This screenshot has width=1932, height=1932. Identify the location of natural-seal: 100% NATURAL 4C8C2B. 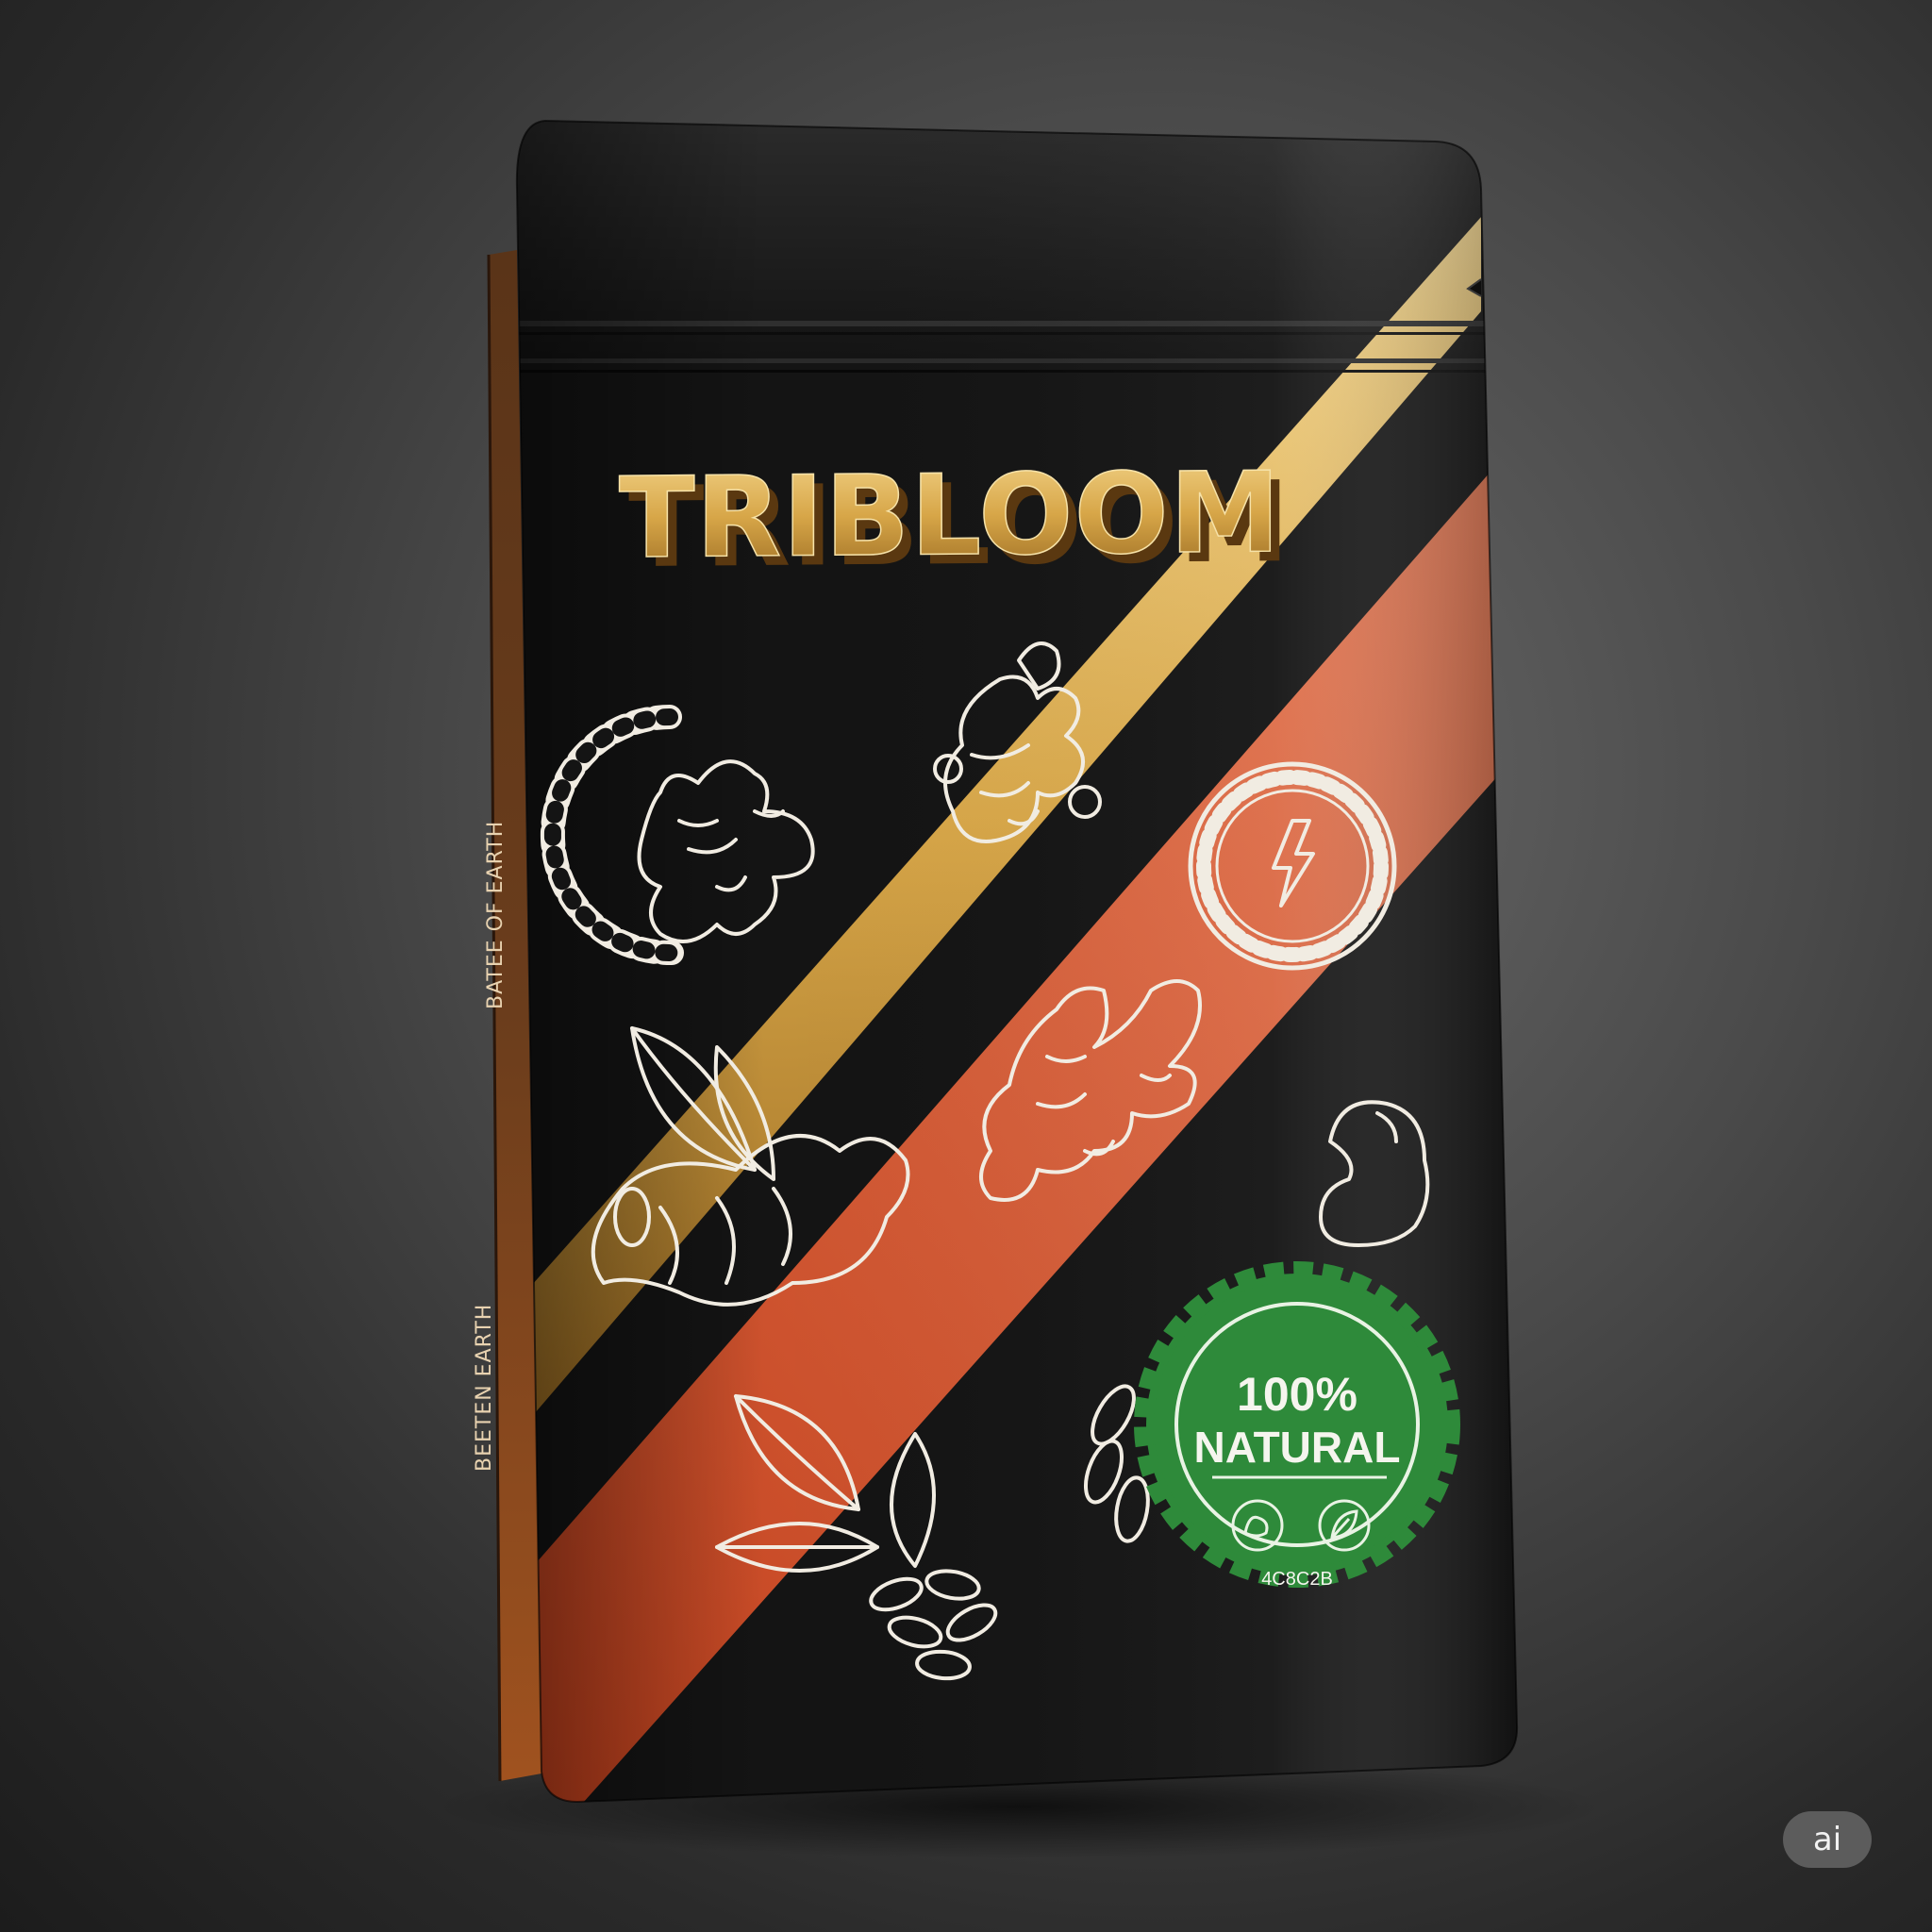
(1297, 1425).